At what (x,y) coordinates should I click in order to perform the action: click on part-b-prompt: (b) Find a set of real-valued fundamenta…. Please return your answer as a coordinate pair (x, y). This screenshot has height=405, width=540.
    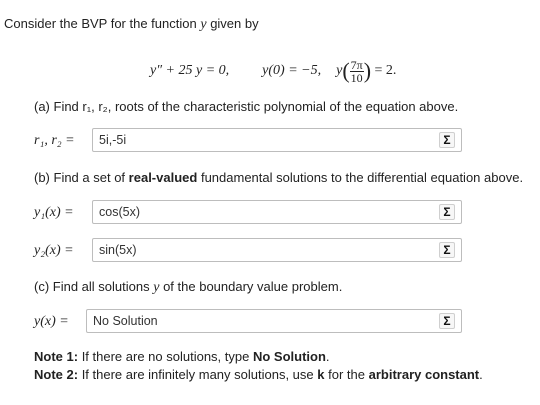
    Looking at the image, I should click on (279, 177).